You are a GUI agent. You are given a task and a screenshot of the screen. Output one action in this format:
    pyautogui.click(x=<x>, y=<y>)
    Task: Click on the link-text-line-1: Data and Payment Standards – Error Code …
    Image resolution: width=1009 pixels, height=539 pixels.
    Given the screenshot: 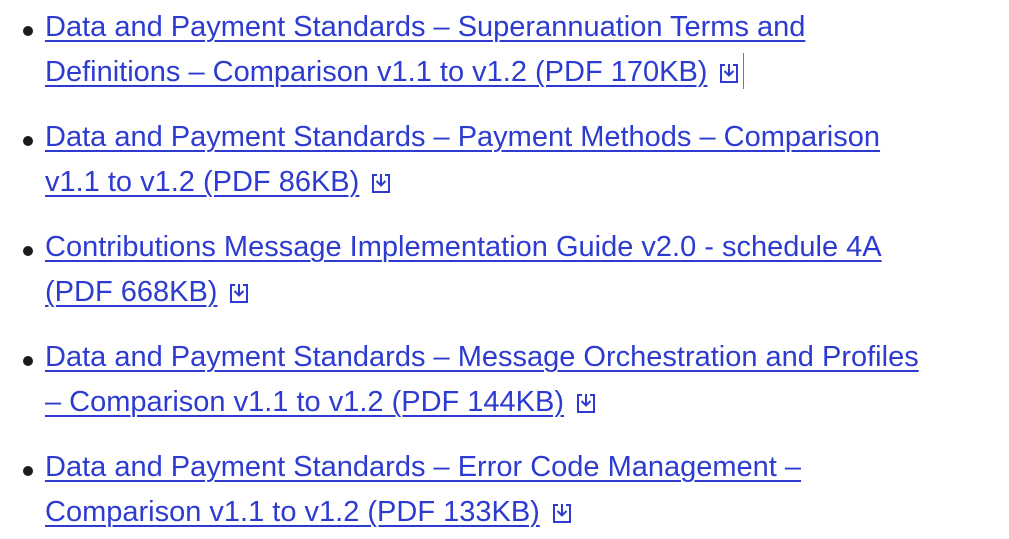 What is the action you would take?
    pyautogui.click(x=423, y=467)
    